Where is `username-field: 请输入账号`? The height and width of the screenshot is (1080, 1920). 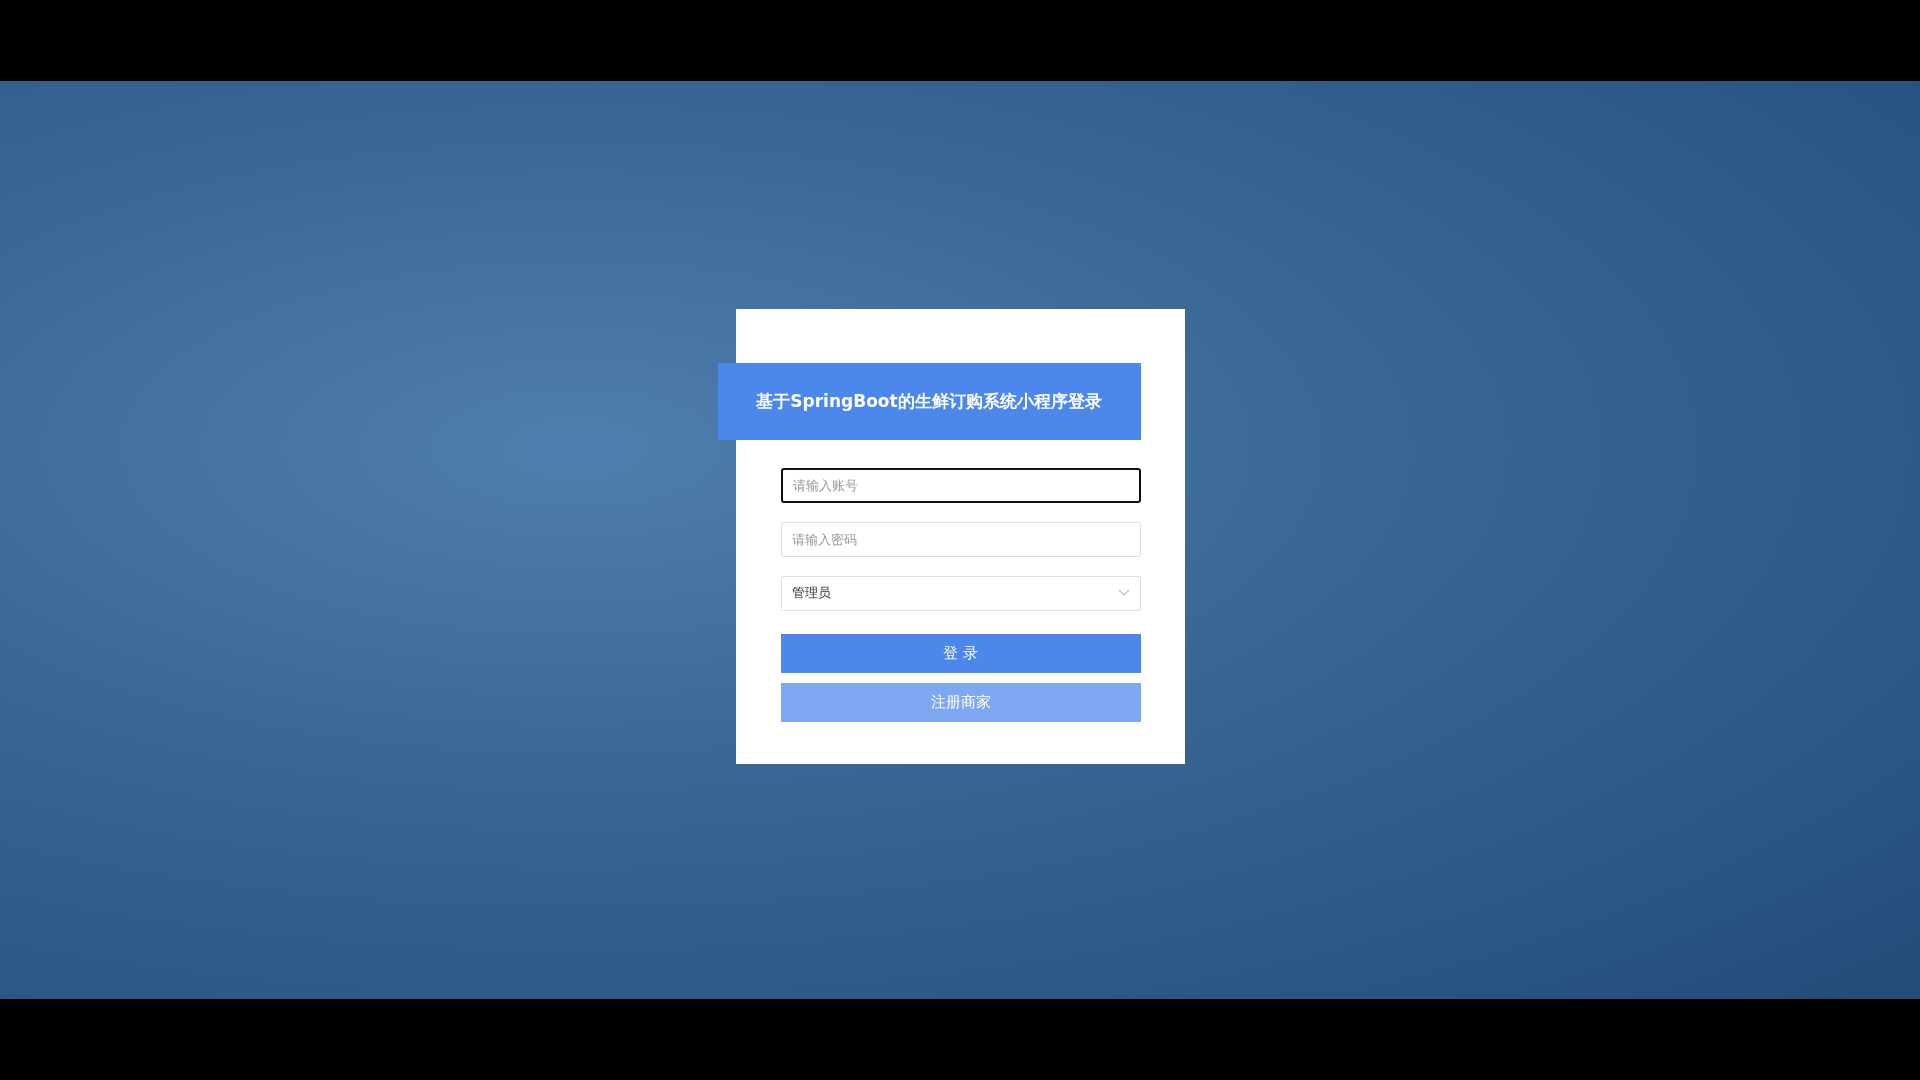
username-field: 请输入账号 is located at coordinates (960, 485).